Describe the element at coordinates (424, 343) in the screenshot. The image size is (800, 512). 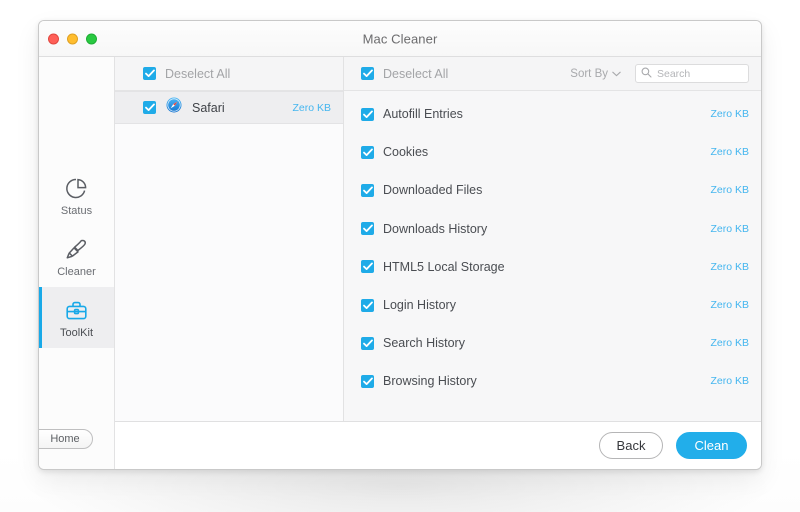
I see `item-label: Search History` at that location.